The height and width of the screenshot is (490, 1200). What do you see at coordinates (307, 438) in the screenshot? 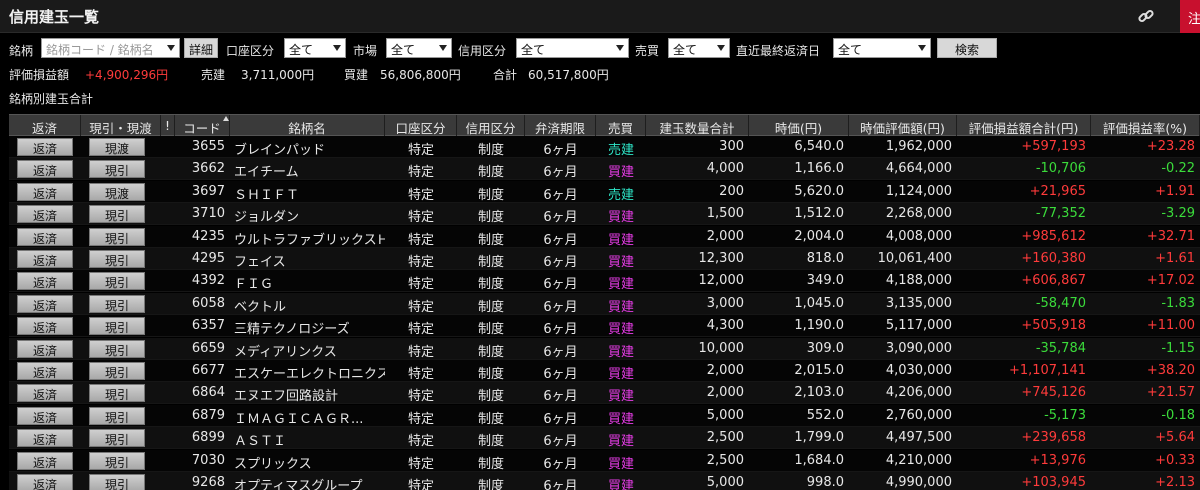
I see `name-cell: ＡＳＴＩ` at bounding box center [307, 438].